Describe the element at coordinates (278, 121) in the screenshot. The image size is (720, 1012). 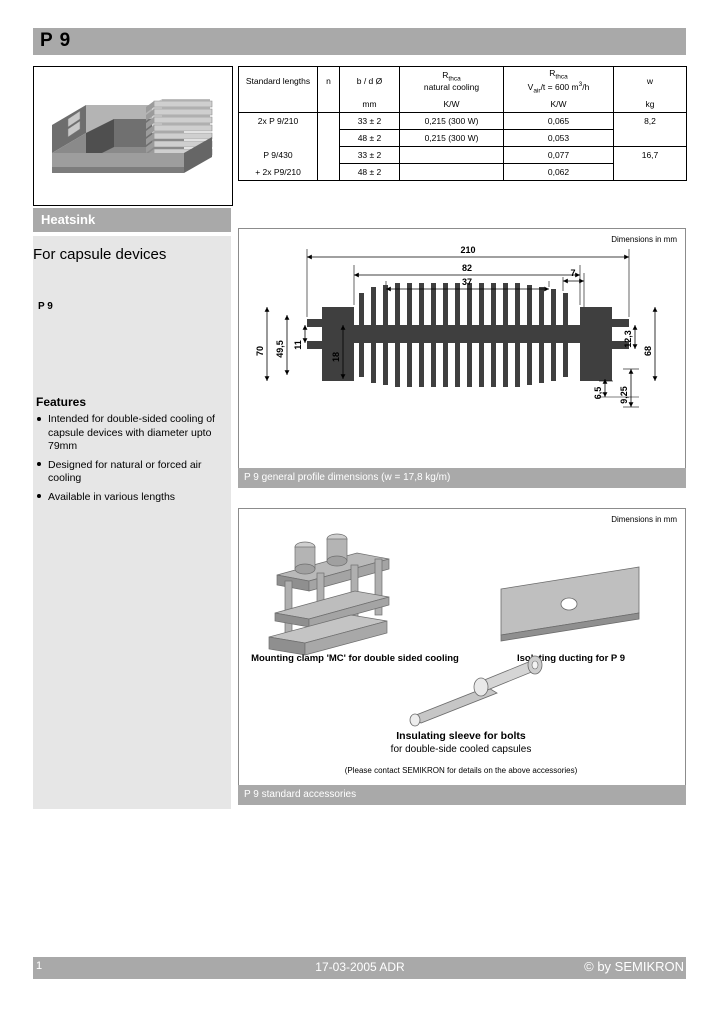
I see `cell-lengths: 2x P 9/210` at that location.